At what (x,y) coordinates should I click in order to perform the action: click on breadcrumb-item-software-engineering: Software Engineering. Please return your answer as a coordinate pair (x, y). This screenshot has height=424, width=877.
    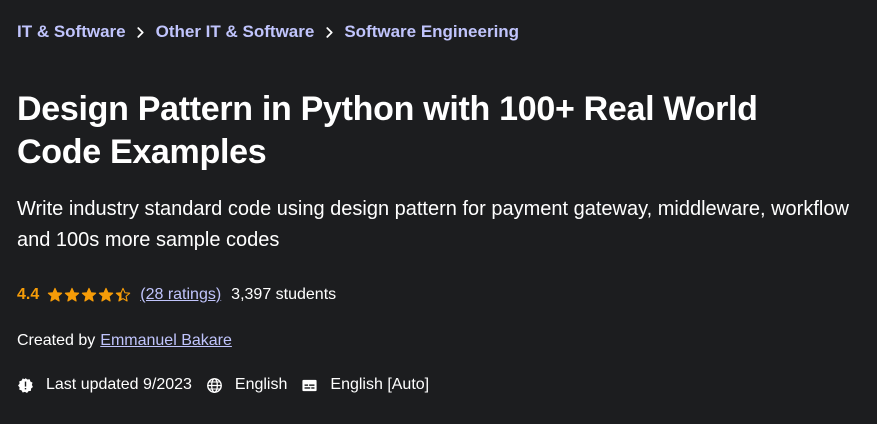
    Looking at the image, I should click on (431, 32).